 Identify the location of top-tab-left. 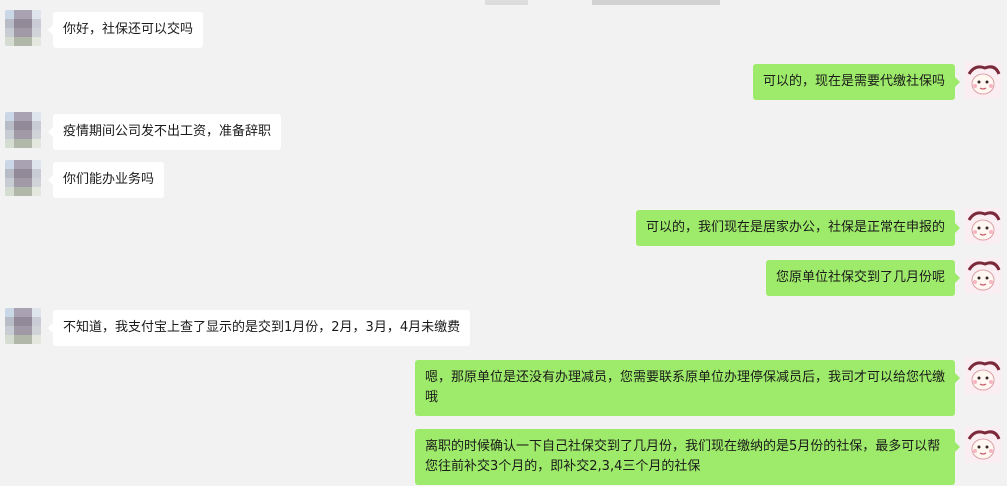
(506, 2).